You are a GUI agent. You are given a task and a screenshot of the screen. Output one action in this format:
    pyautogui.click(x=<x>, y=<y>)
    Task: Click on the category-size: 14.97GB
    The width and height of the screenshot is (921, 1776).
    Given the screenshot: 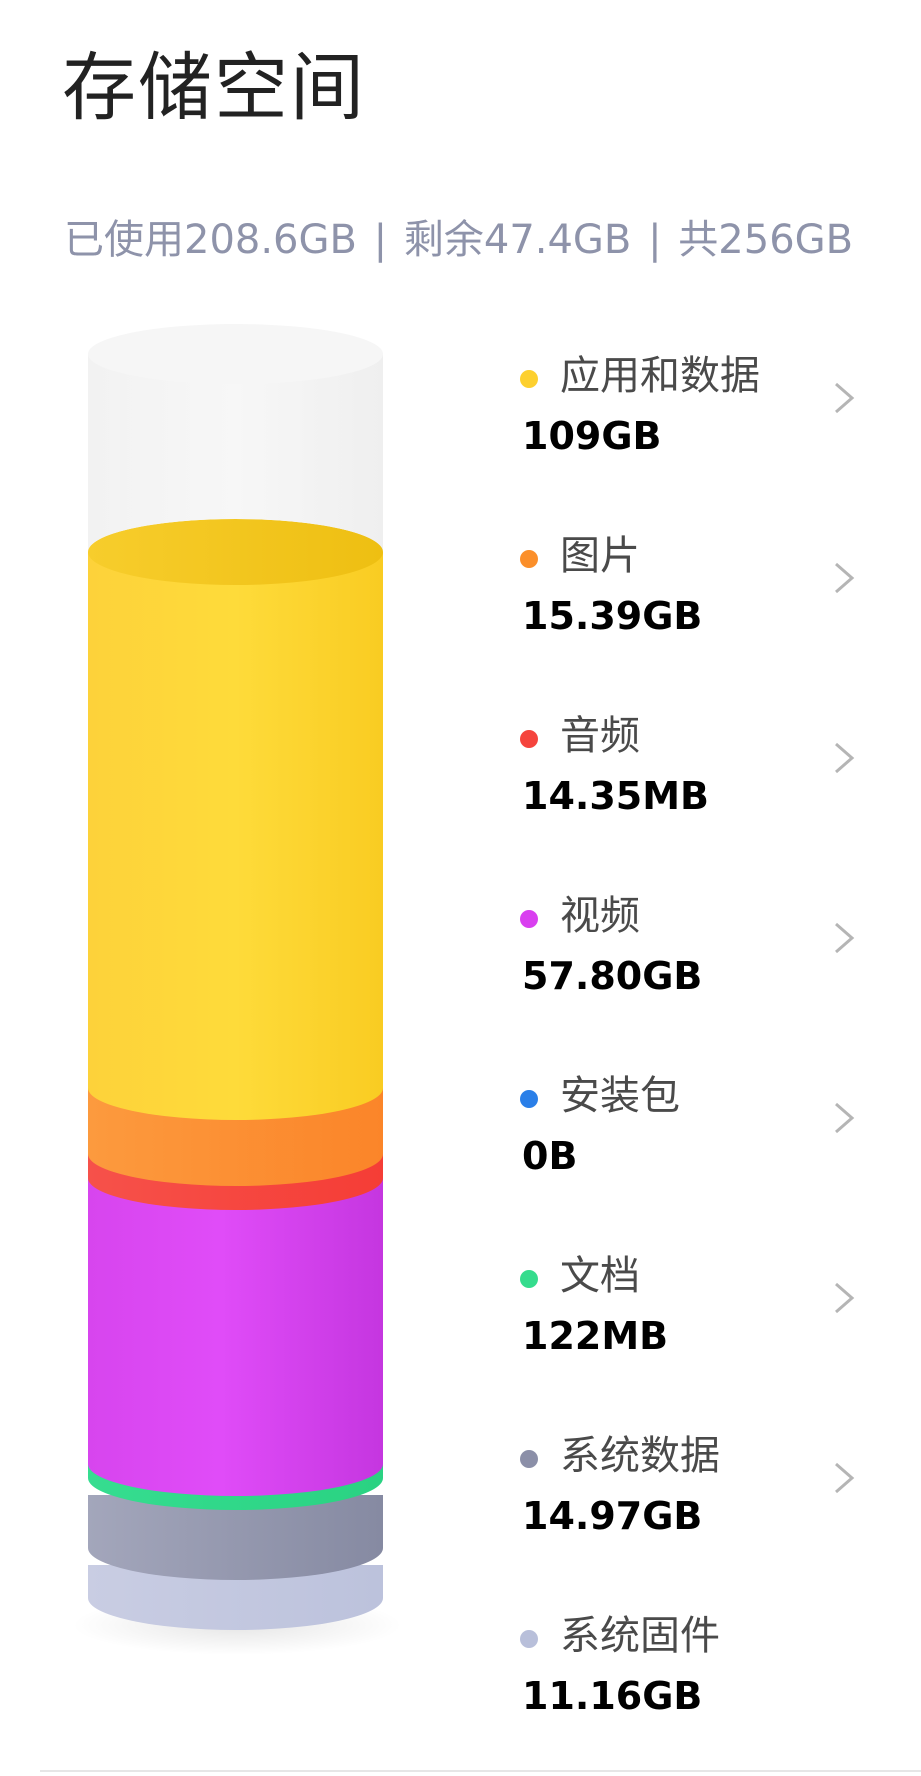 What is the action you would take?
    pyautogui.click(x=612, y=1516)
    